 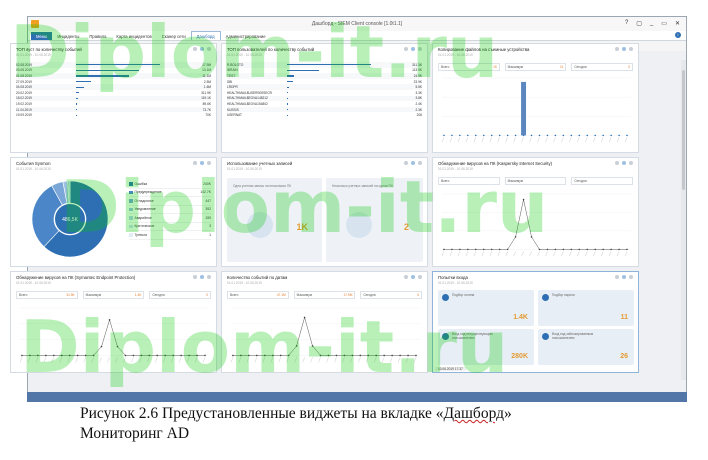 What do you see at coordinates (133, 36) in the screenshot?
I see `tab-incident-map: Карта инцидентов` at bounding box center [133, 36].